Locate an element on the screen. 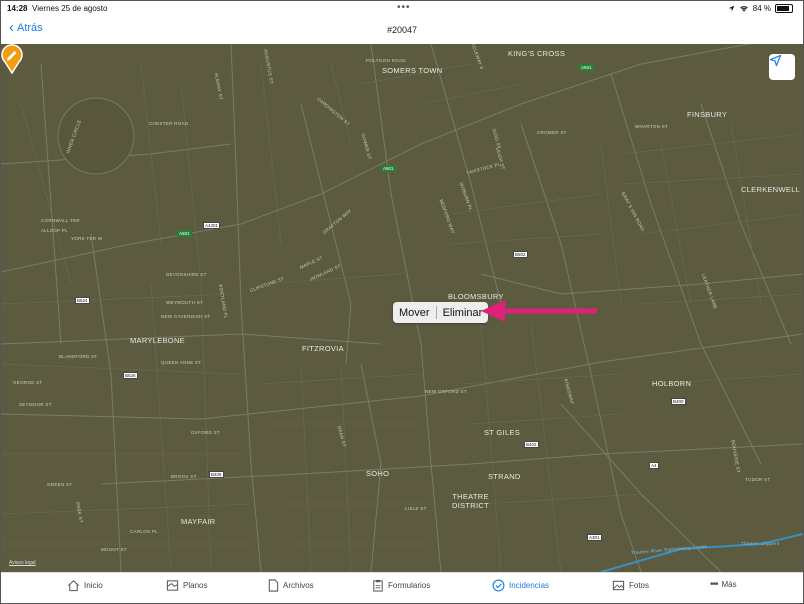  page-title: #20047 is located at coordinates (402, 30).